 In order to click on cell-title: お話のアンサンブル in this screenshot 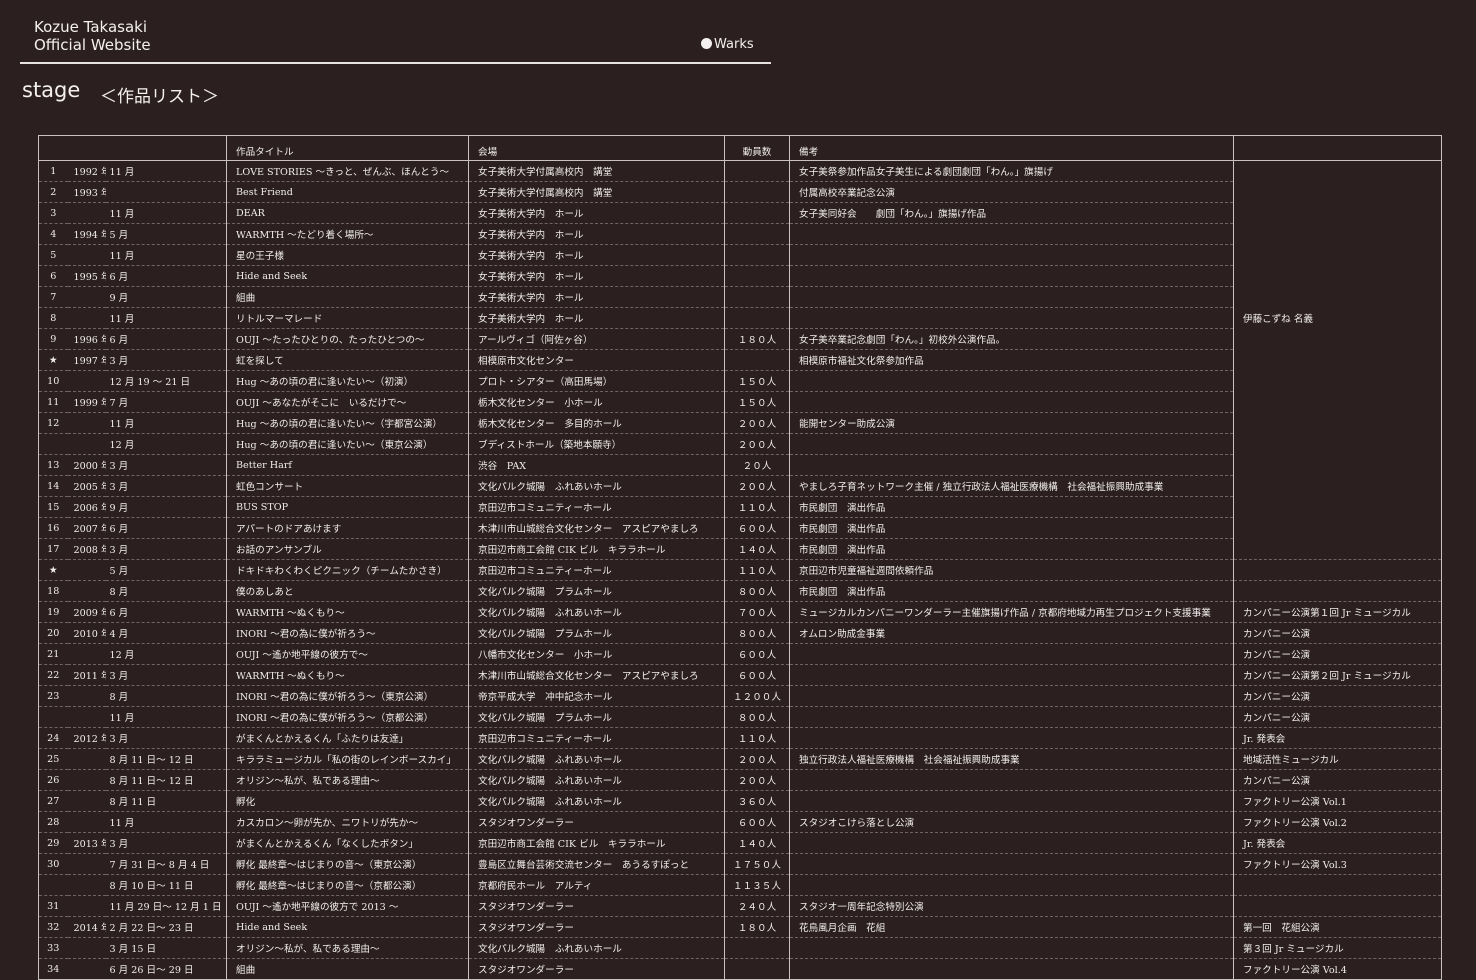, I will do `click(347, 549)`.